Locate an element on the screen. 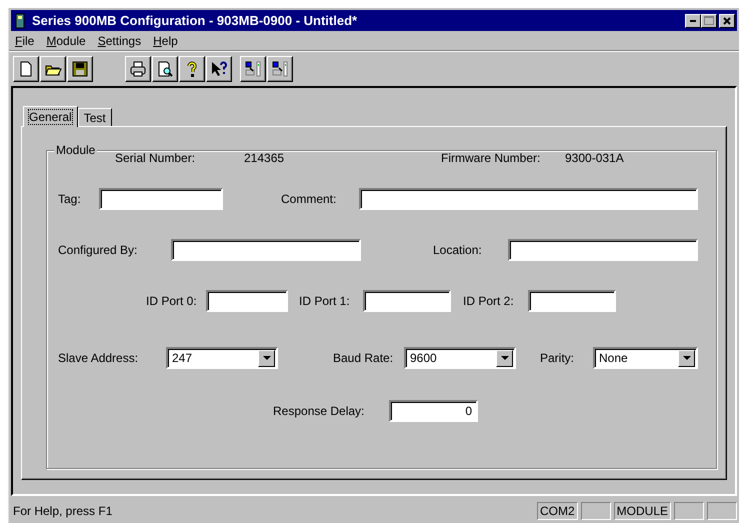 The width and height of the screenshot is (741, 523). group-title: Module is located at coordinates (76, 150).